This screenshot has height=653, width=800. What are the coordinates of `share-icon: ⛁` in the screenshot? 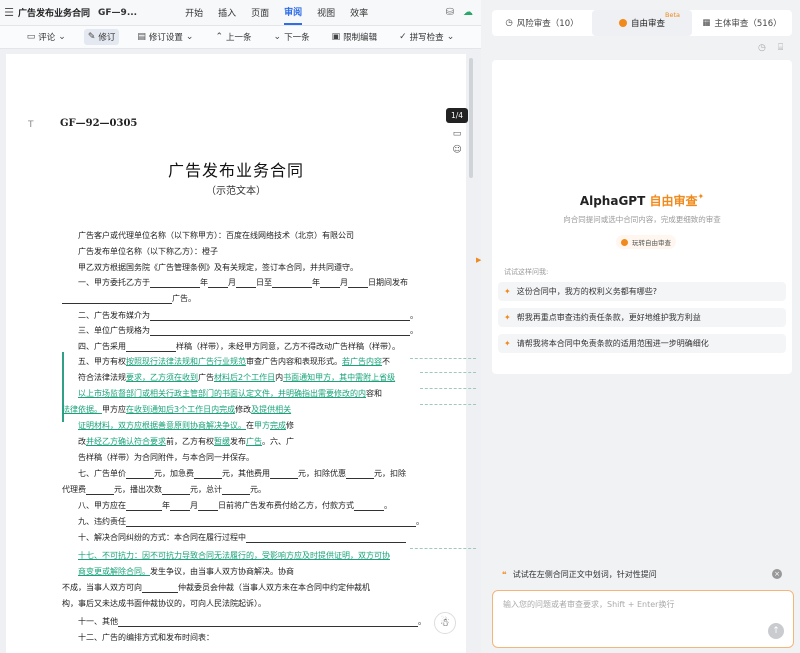 It's located at (450, 12).